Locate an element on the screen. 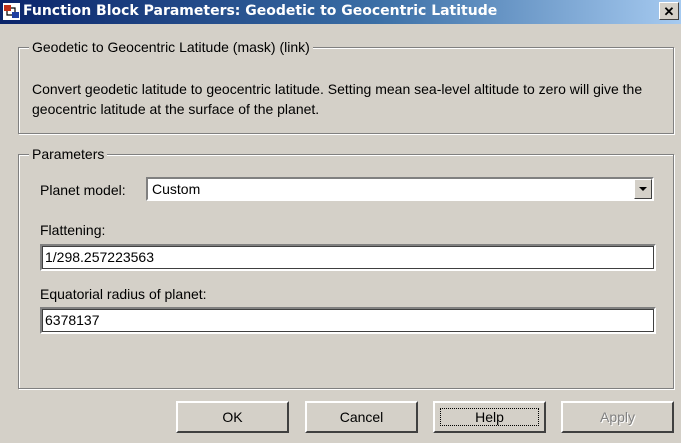 This screenshot has width=681, height=443. flattening-field: 1/298.257223563 is located at coordinates (348, 257).